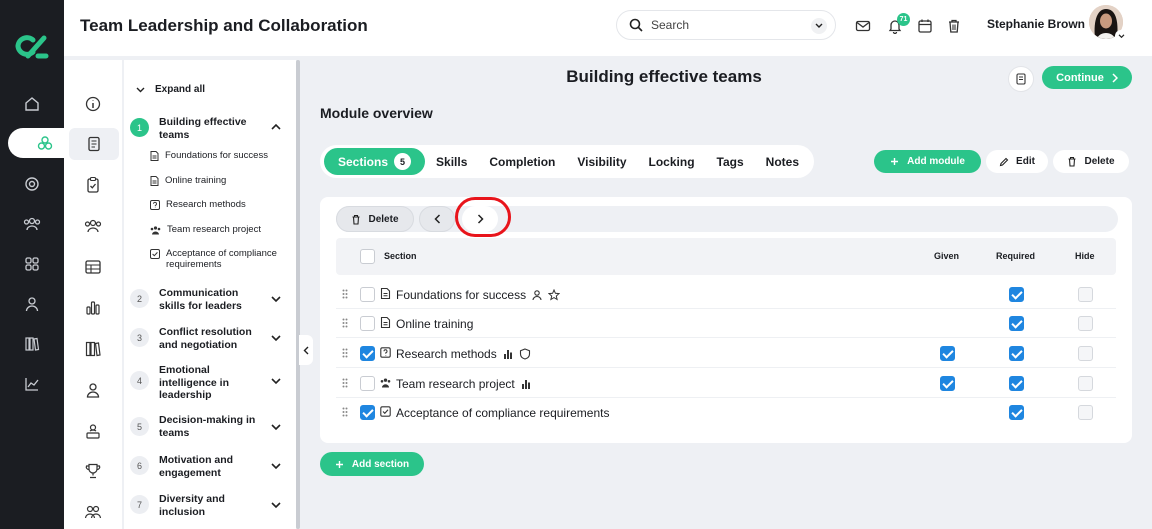 The image size is (1152, 529). Describe the element at coordinates (721, 25) in the screenshot. I see `search-input` at that location.